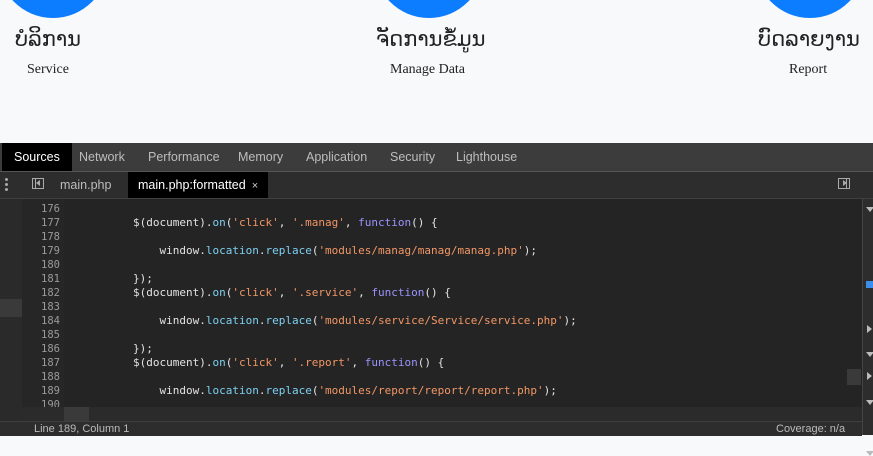 Image resolution: width=873 pixels, height=456 pixels. Describe the element at coordinates (41, 403) in the screenshot. I see `line-number: 190` at that location.